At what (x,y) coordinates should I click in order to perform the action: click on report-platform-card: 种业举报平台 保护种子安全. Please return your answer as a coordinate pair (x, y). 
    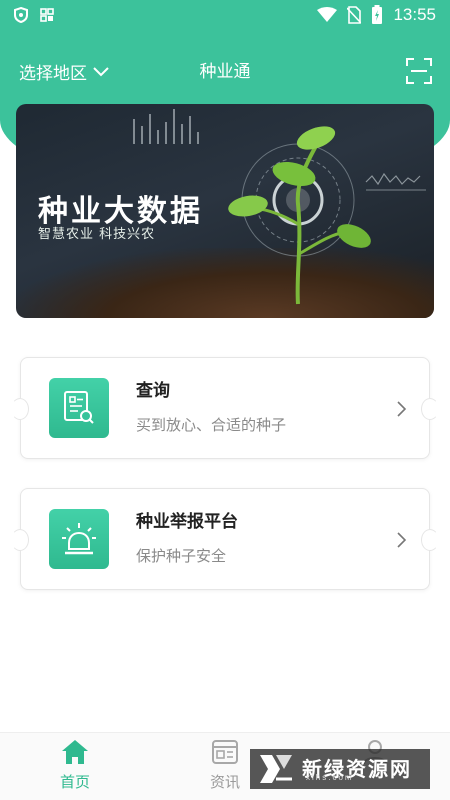
    Looking at the image, I should click on (225, 539).